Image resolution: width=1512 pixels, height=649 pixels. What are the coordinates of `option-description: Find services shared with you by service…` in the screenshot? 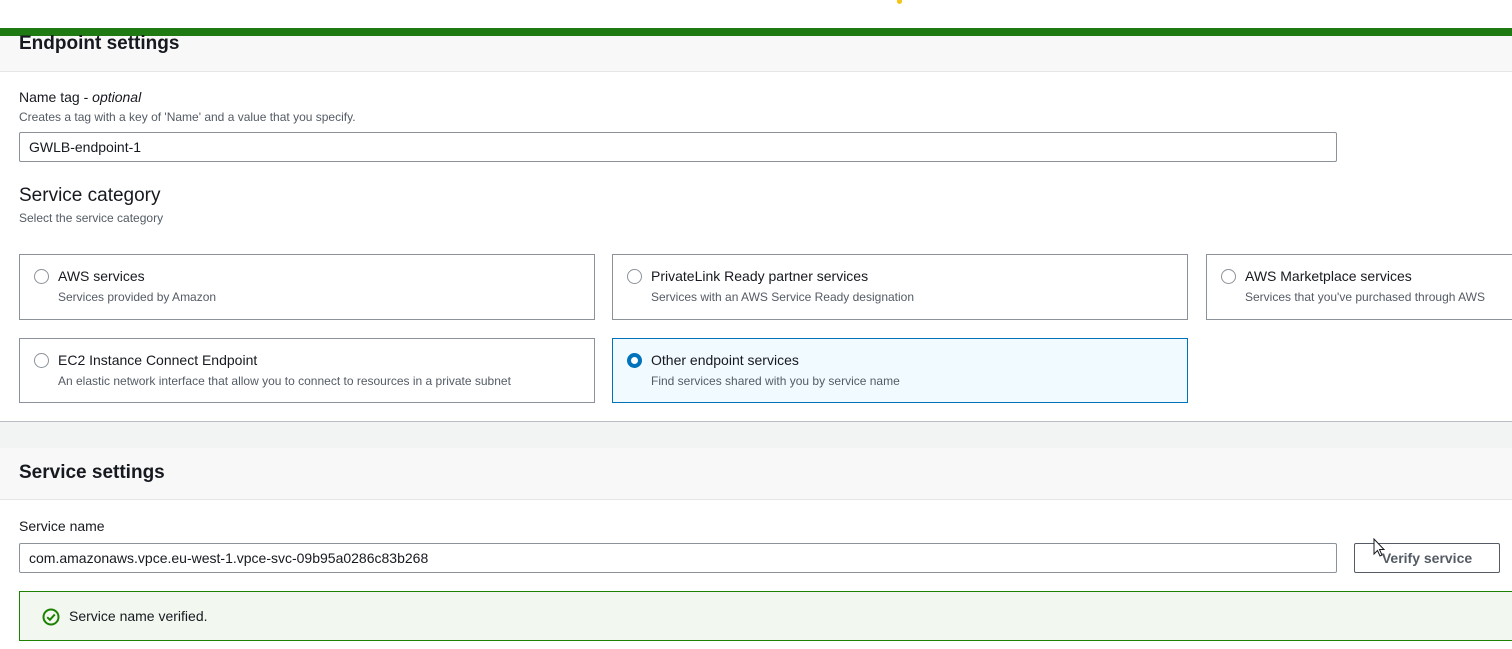 It's located at (775, 381).